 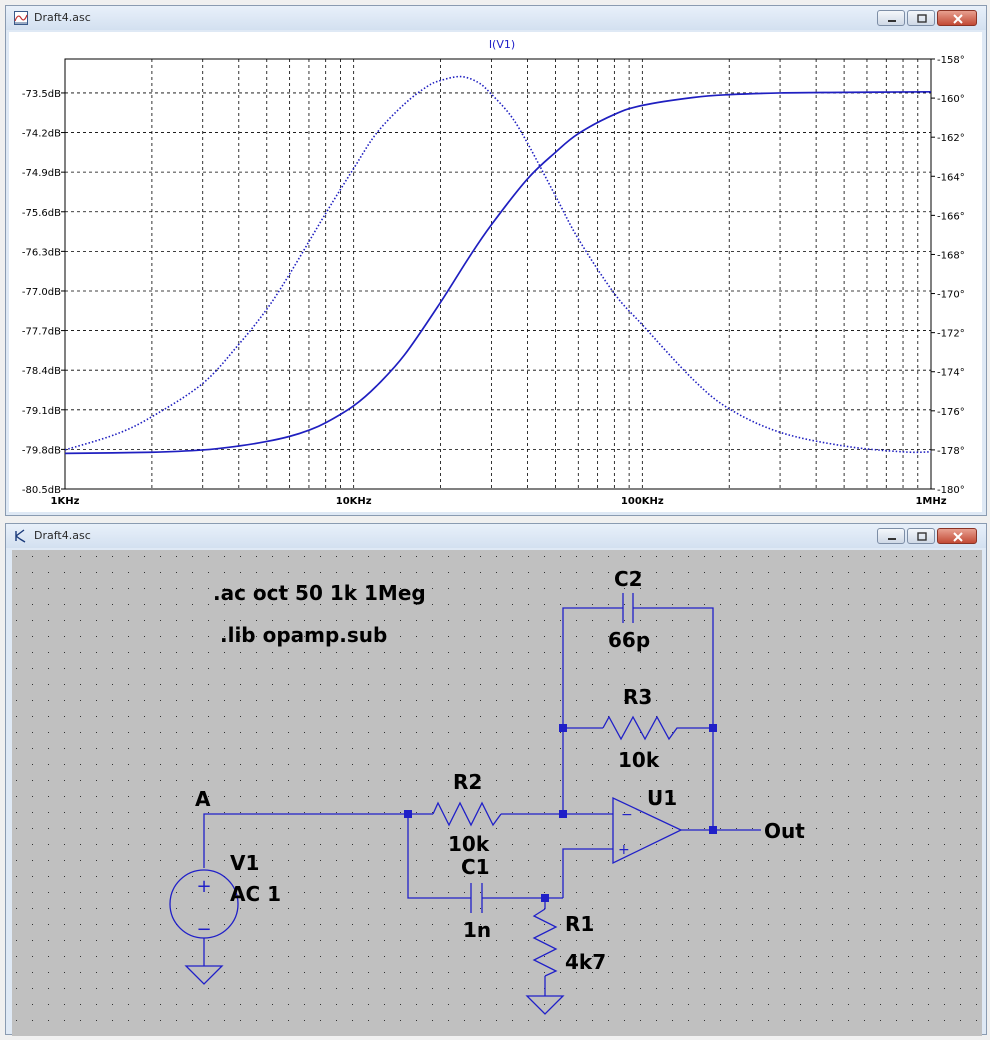 I want to click on v1-value: AC 1, so click(x=255, y=894).